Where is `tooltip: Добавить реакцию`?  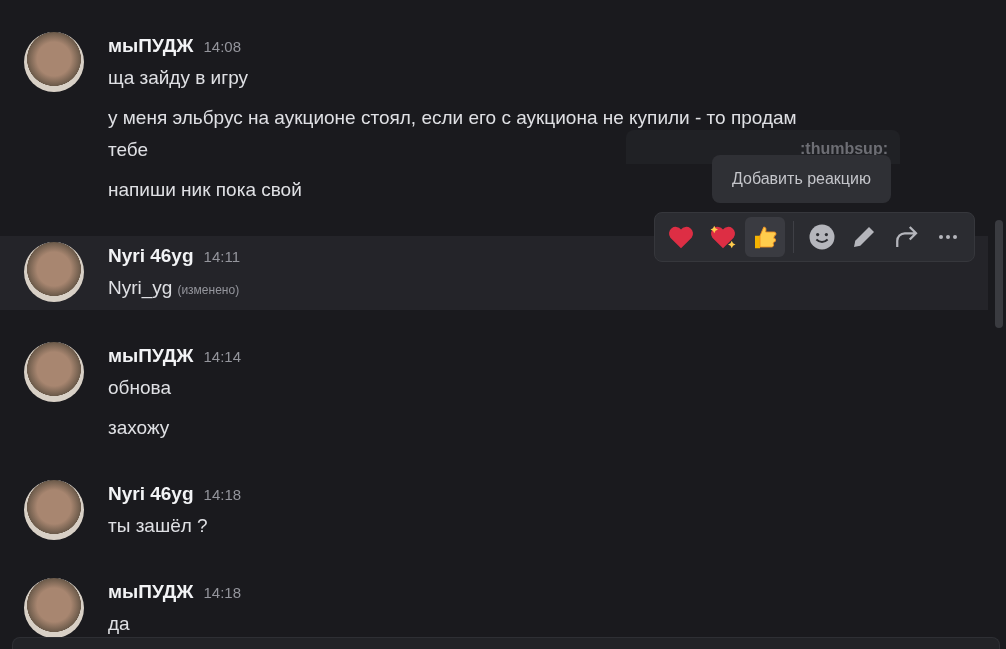
tooltip: Добавить реакцию is located at coordinates (801, 179).